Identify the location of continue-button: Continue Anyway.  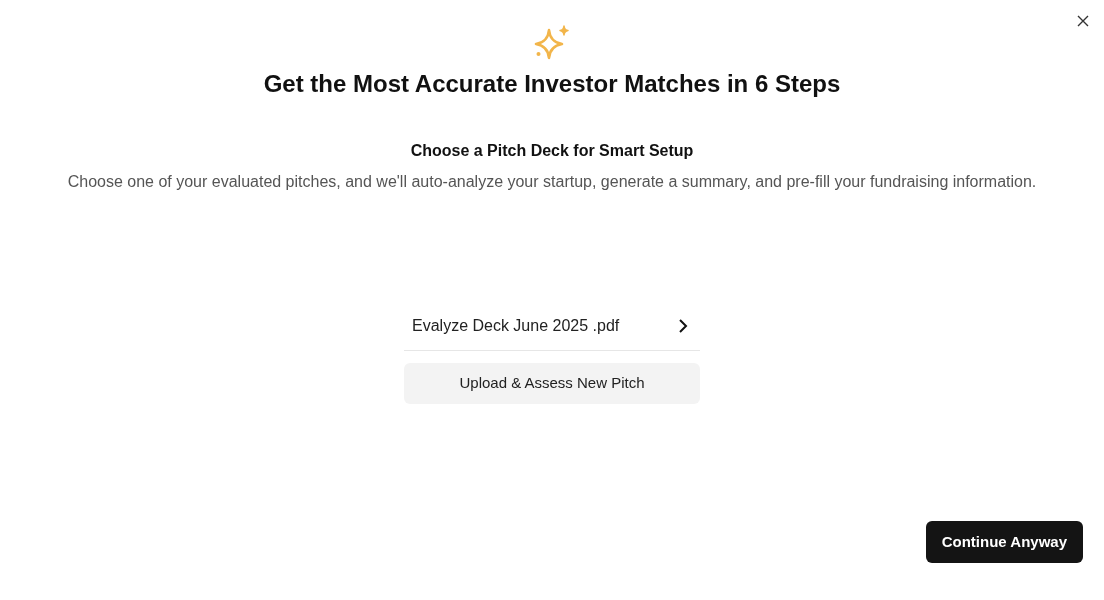
(1004, 541).